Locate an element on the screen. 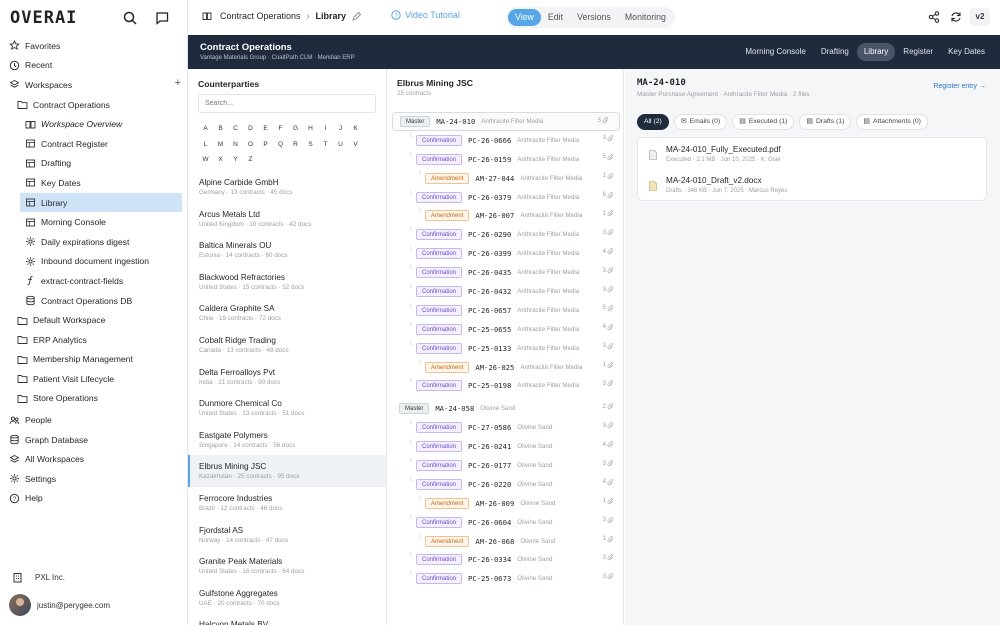  table-row: └ Confirmation PC-26-0334 Olivine Sand 3 is located at coordinates (505, 559).